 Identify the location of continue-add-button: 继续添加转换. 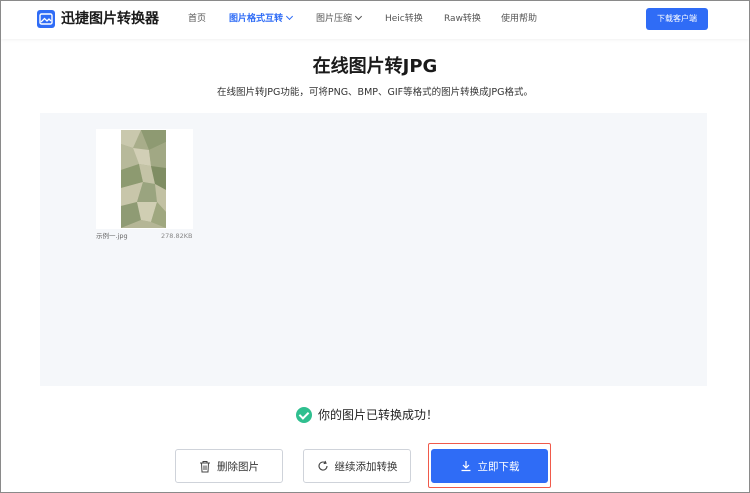
(357, 466).